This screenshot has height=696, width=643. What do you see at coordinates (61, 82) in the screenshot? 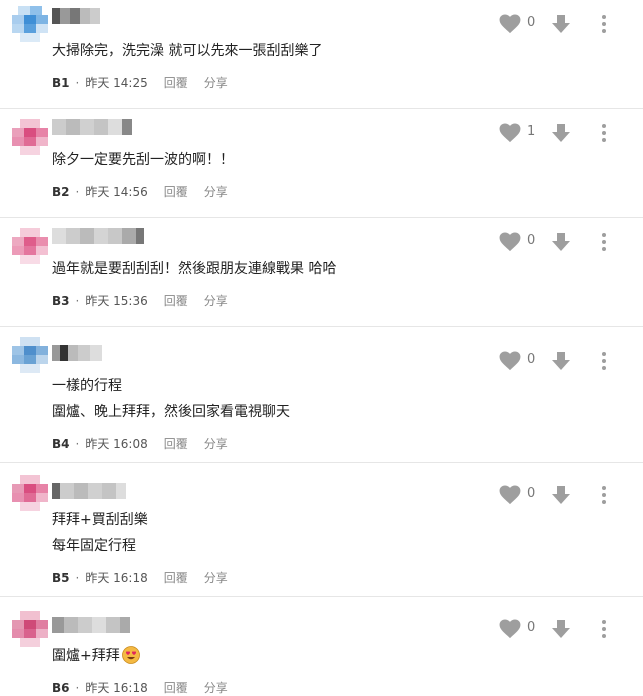
I see `floor-label: B1` at bounding box center [61, 82].